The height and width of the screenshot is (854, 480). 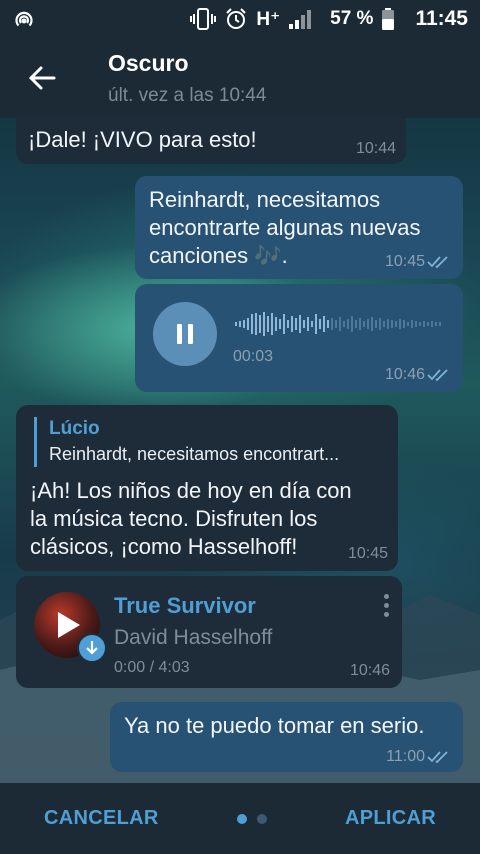 I want to click on download-button, so click(x=92, y=648).